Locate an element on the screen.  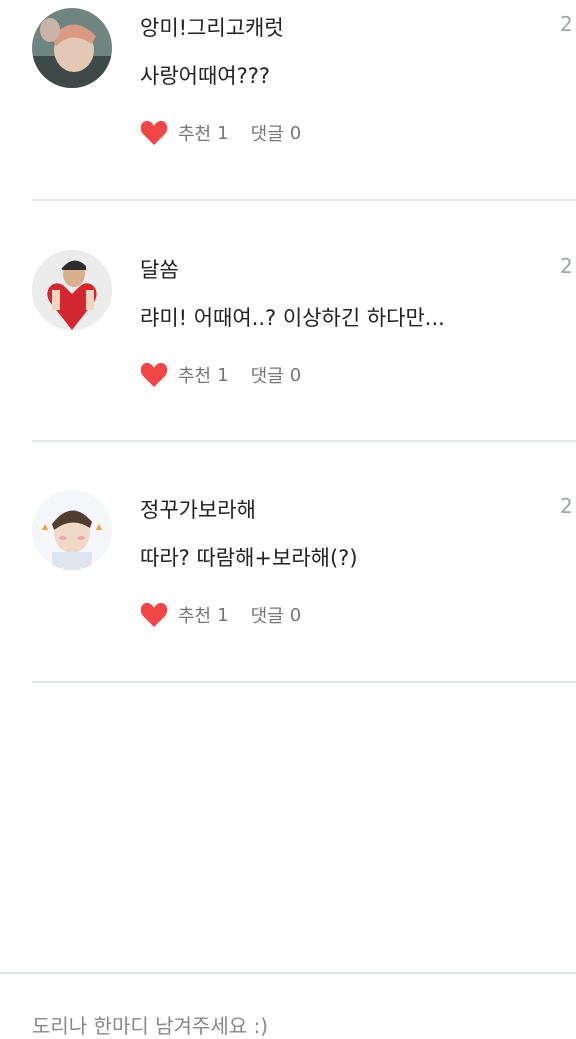
comment-text: 따라? 따람해+보라해(?) is located at coordinates (249, 558).